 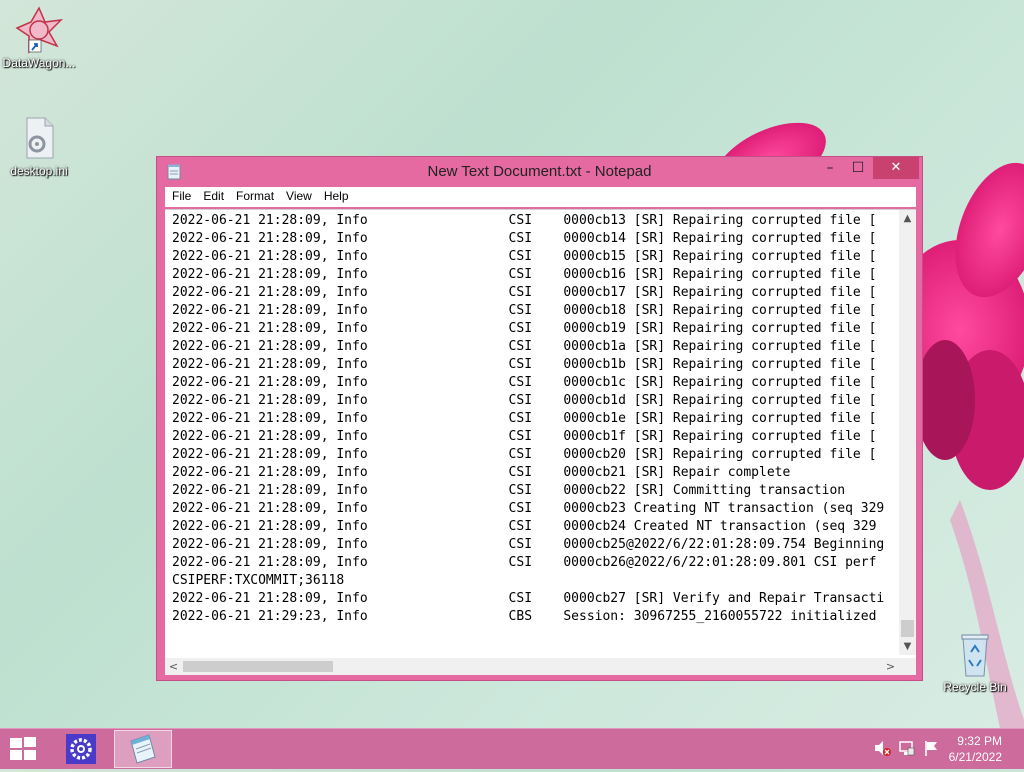 I want to click on scroll-down-arrow: ▼, so click(x=907, y=646).